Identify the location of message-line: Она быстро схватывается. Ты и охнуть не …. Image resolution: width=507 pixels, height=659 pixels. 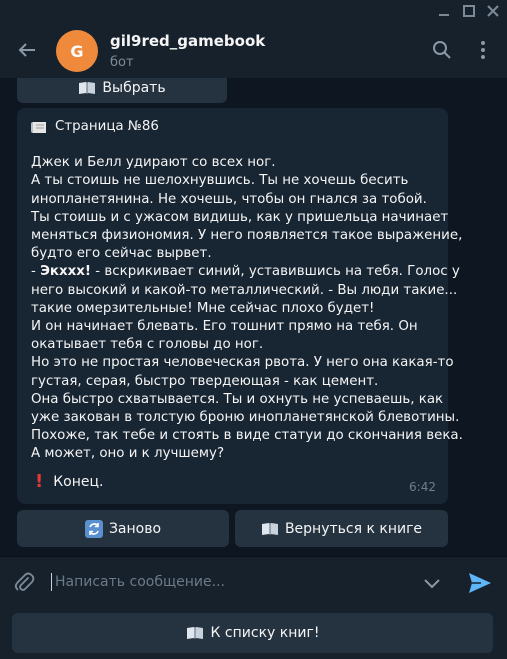
(237, 399).